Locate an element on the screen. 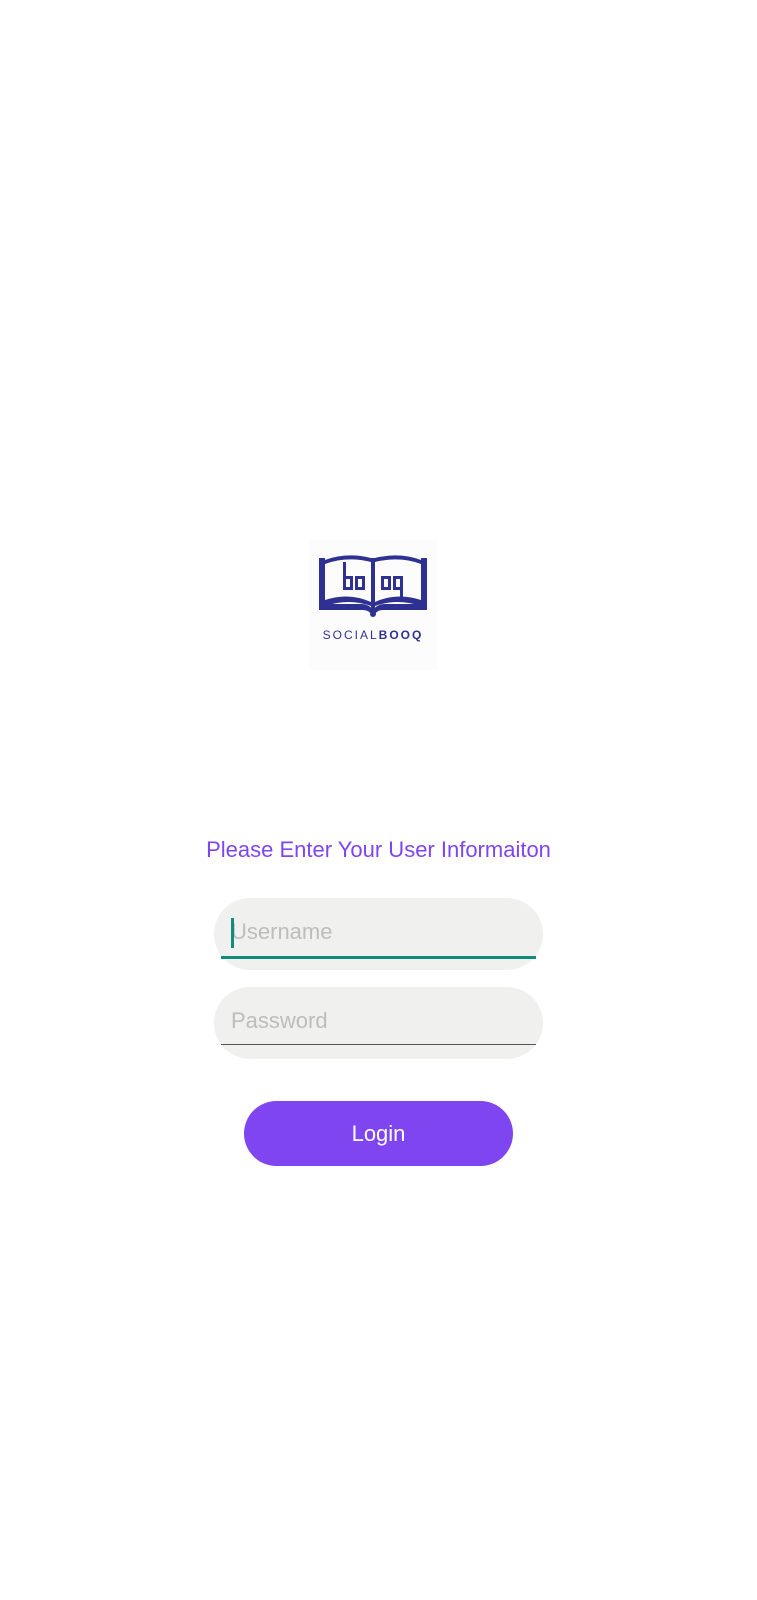 This screenshot has width=757, height=1600. password-field is located at coordinates (378, 1023).